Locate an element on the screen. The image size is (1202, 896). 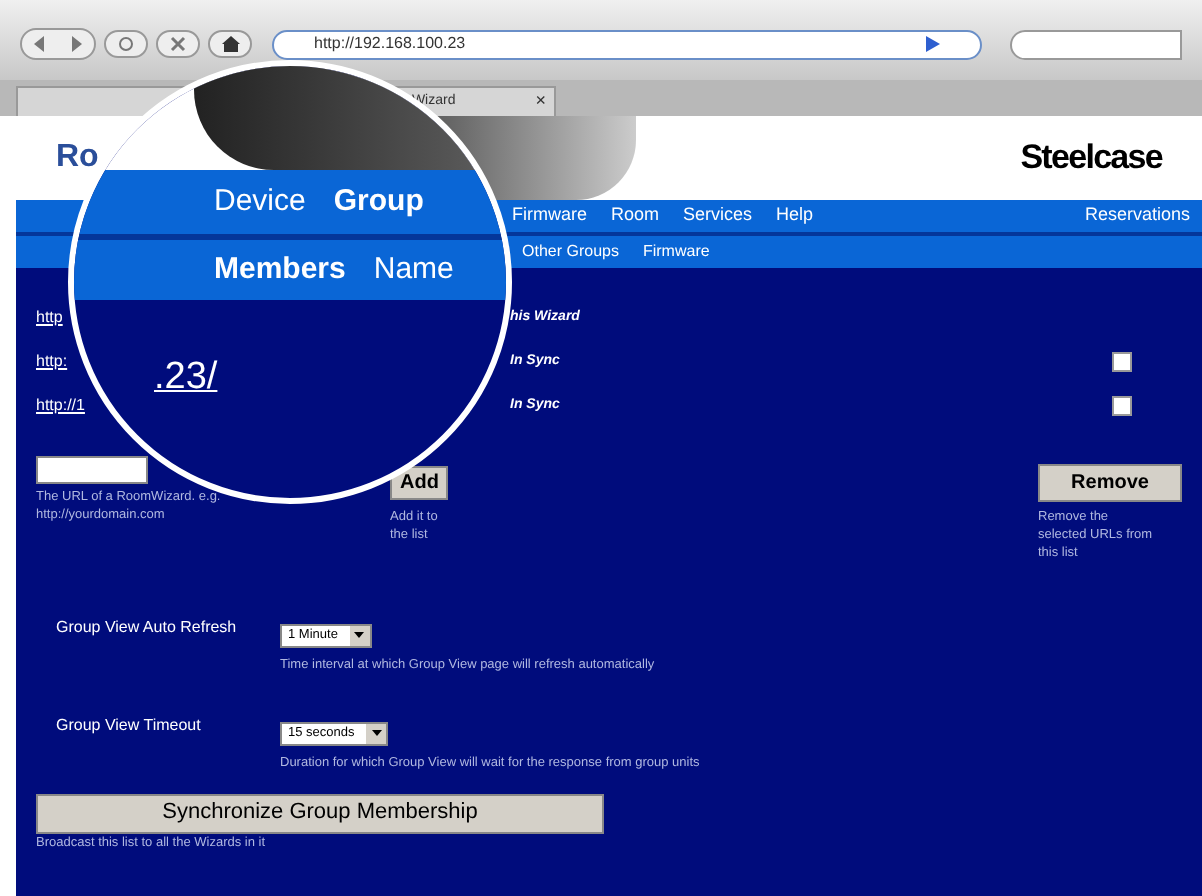
back-icon is located at coordinates (40, 44).